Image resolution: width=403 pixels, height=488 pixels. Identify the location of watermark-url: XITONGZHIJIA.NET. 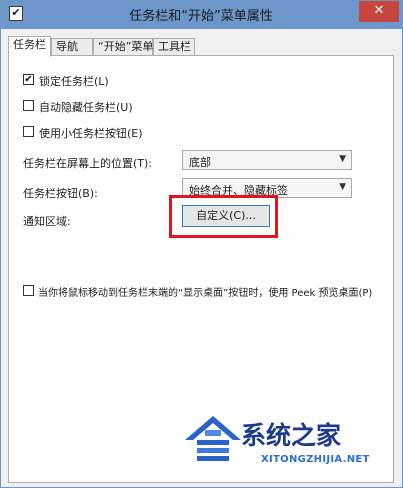
(315, 459).